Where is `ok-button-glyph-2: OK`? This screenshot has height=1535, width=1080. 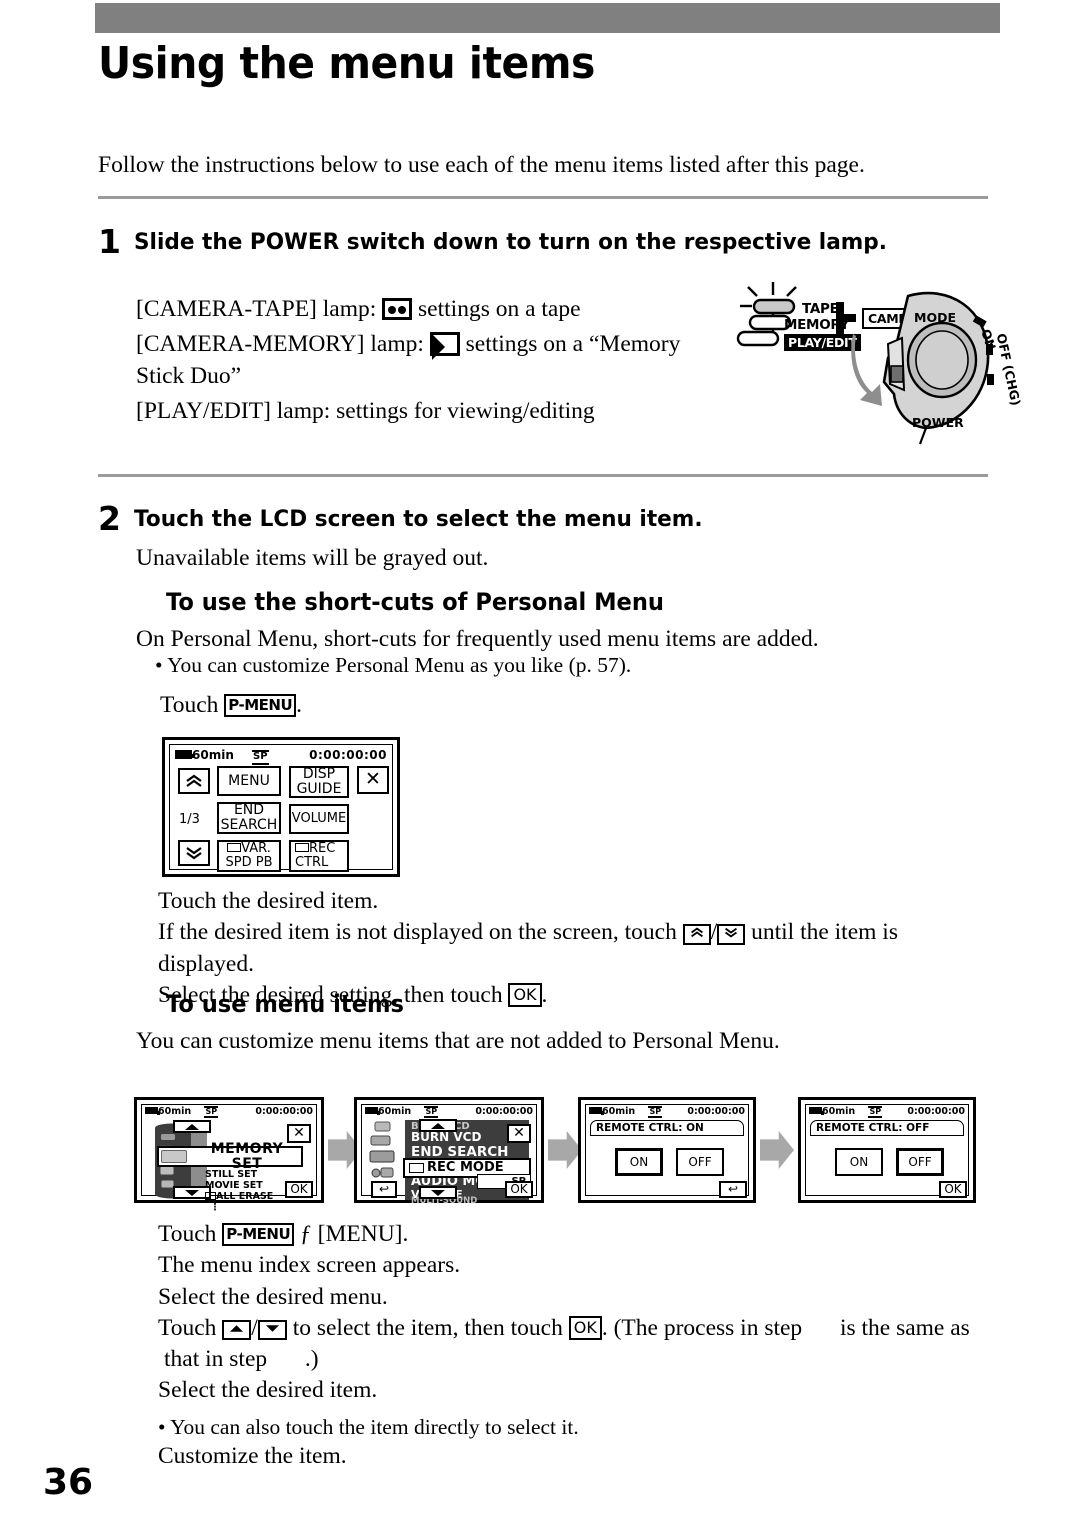
ok-button-glyph-2: OK is located at coordinates (585, 1327).